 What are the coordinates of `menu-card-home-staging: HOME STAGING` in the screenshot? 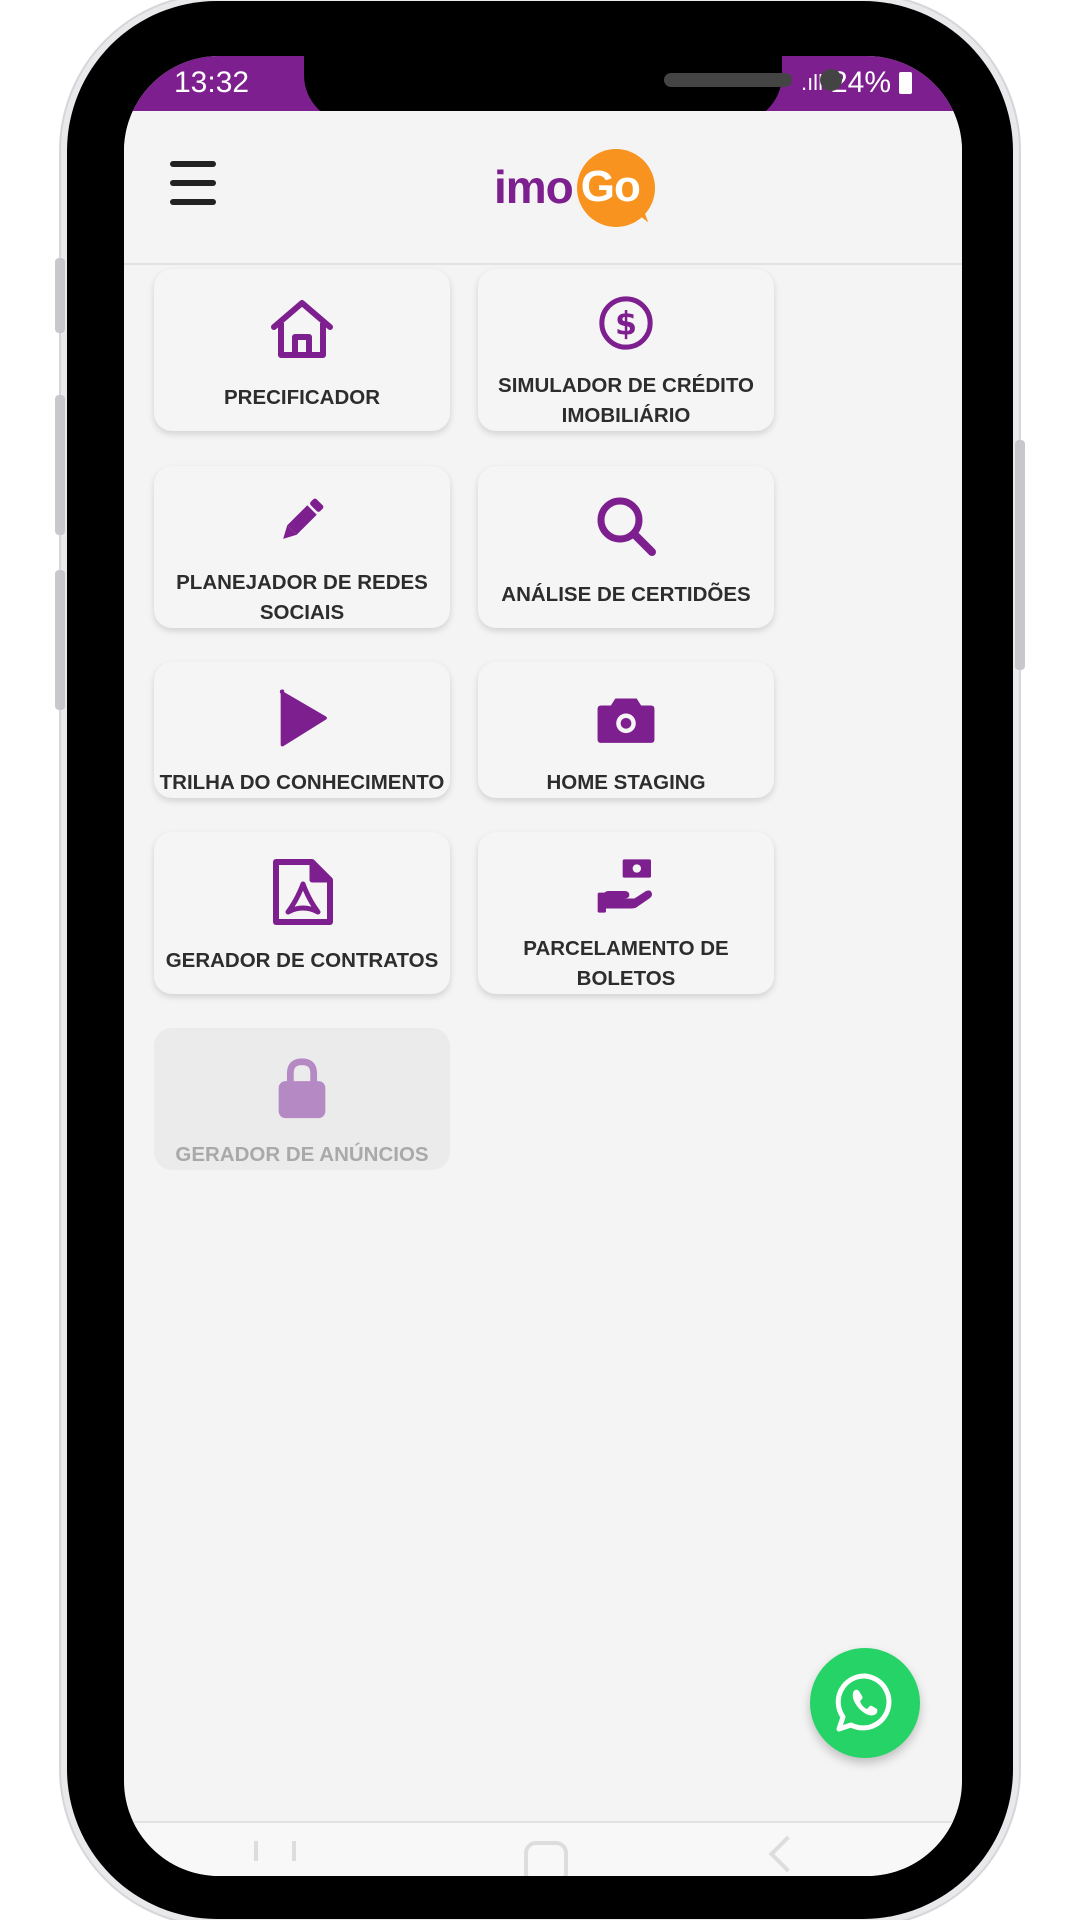 It's located at (626, 730).